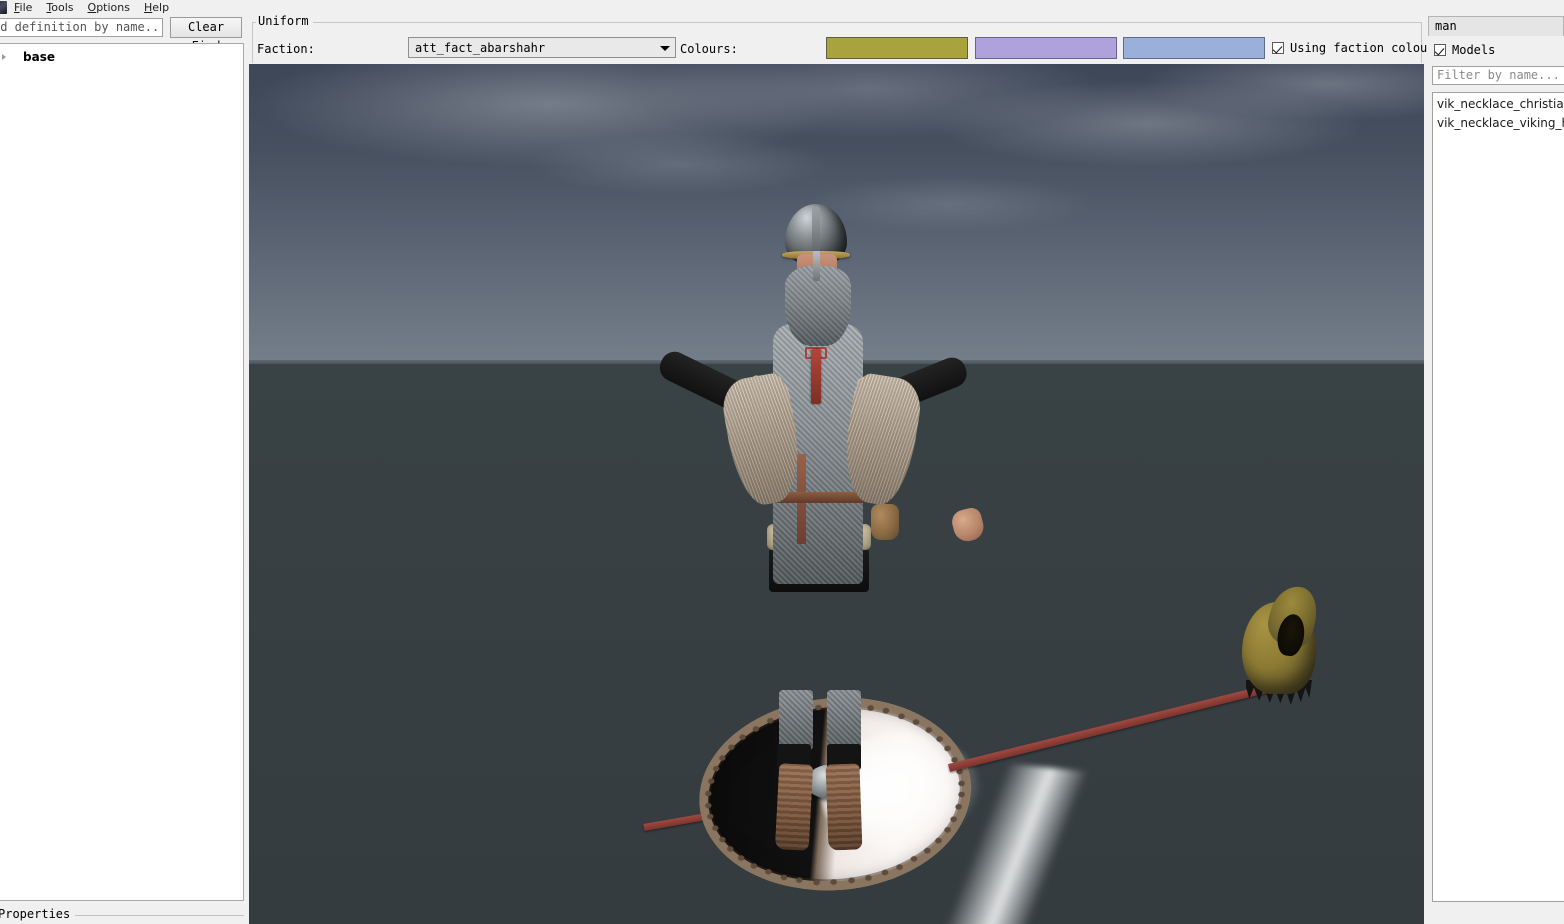  What do you see at coordinates (844, 720) in the screenshot?
I see `leg-mail-right` at bounding box center [844, 720].